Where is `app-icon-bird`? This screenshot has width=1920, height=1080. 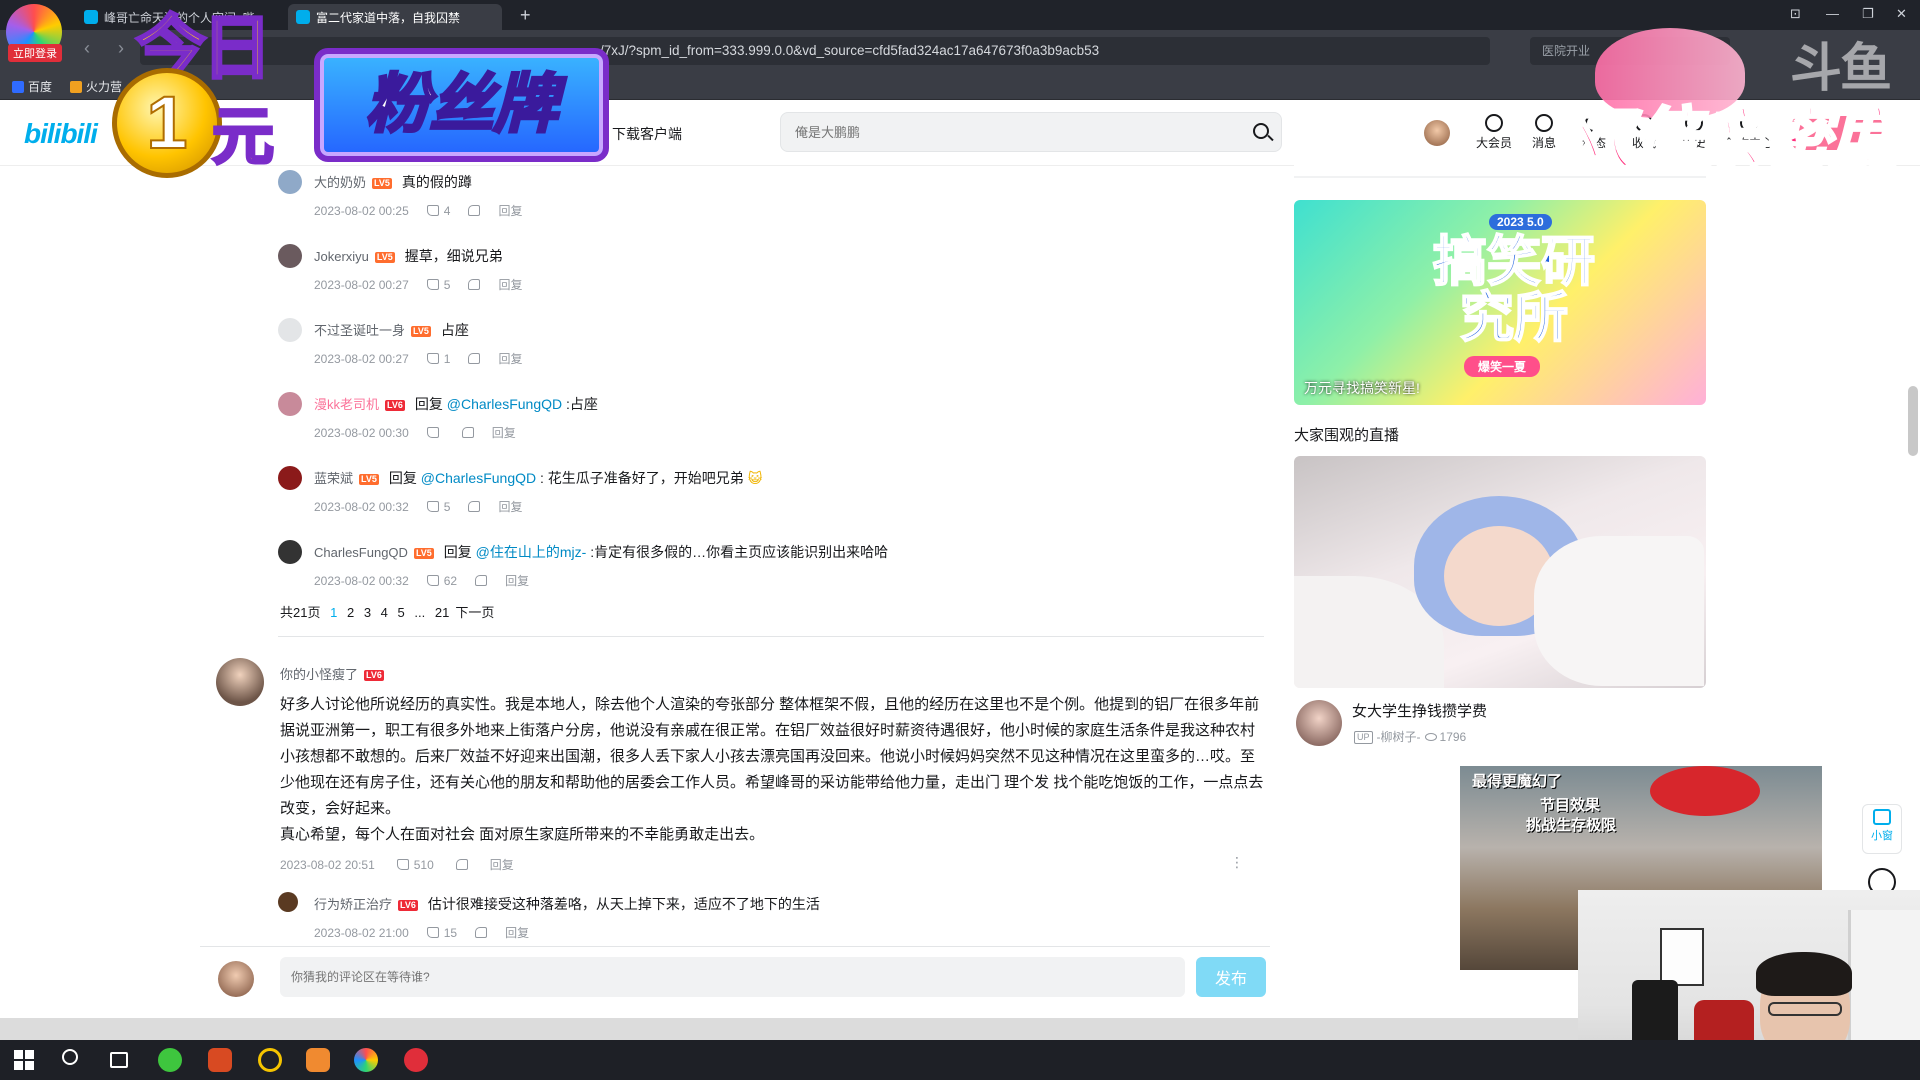 app-icon-bird is located at coordinates (220, 1060).